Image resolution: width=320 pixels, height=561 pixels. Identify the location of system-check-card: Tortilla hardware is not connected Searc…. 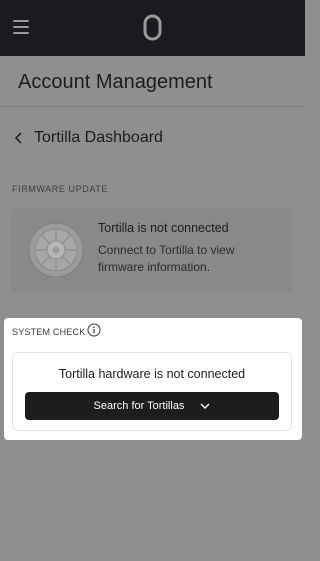
(152, 391).